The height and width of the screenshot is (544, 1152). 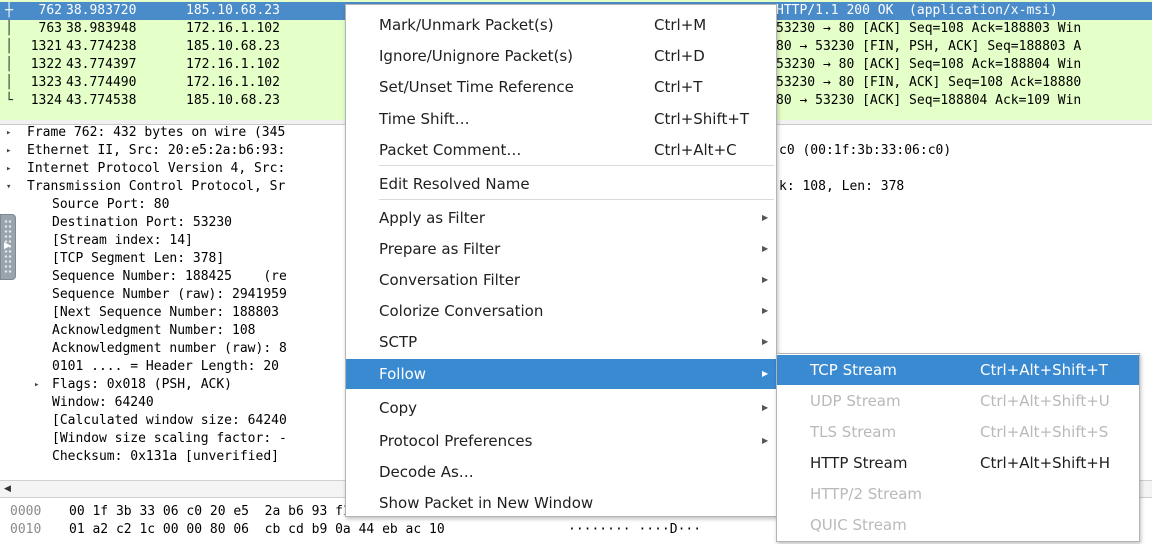 What do you see at coordinates (929, 64) in the screenshot?
I see `packet-info: 53230 → 80 [ACK] Seq=108 Ack=188804 Win` at bounding box center [929, 64].